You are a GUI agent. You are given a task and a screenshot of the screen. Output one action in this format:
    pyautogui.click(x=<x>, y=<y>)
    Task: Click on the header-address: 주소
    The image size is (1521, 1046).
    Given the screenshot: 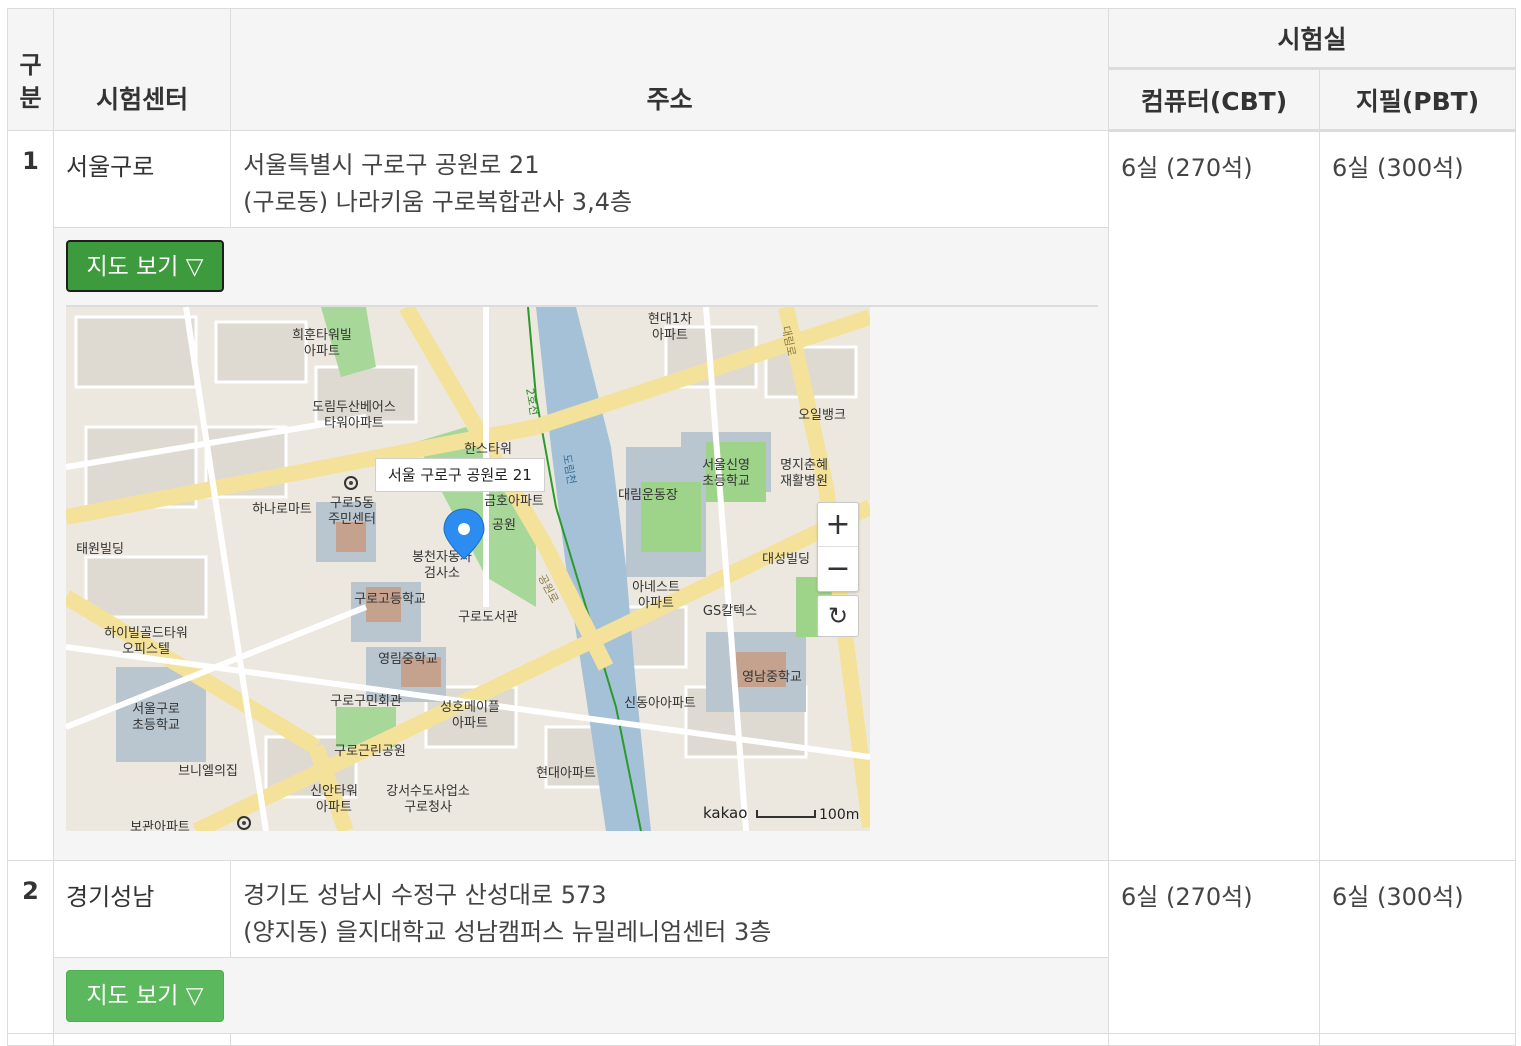 What is the action you would take?
    pyautogui.click(x=669, y=69)
    